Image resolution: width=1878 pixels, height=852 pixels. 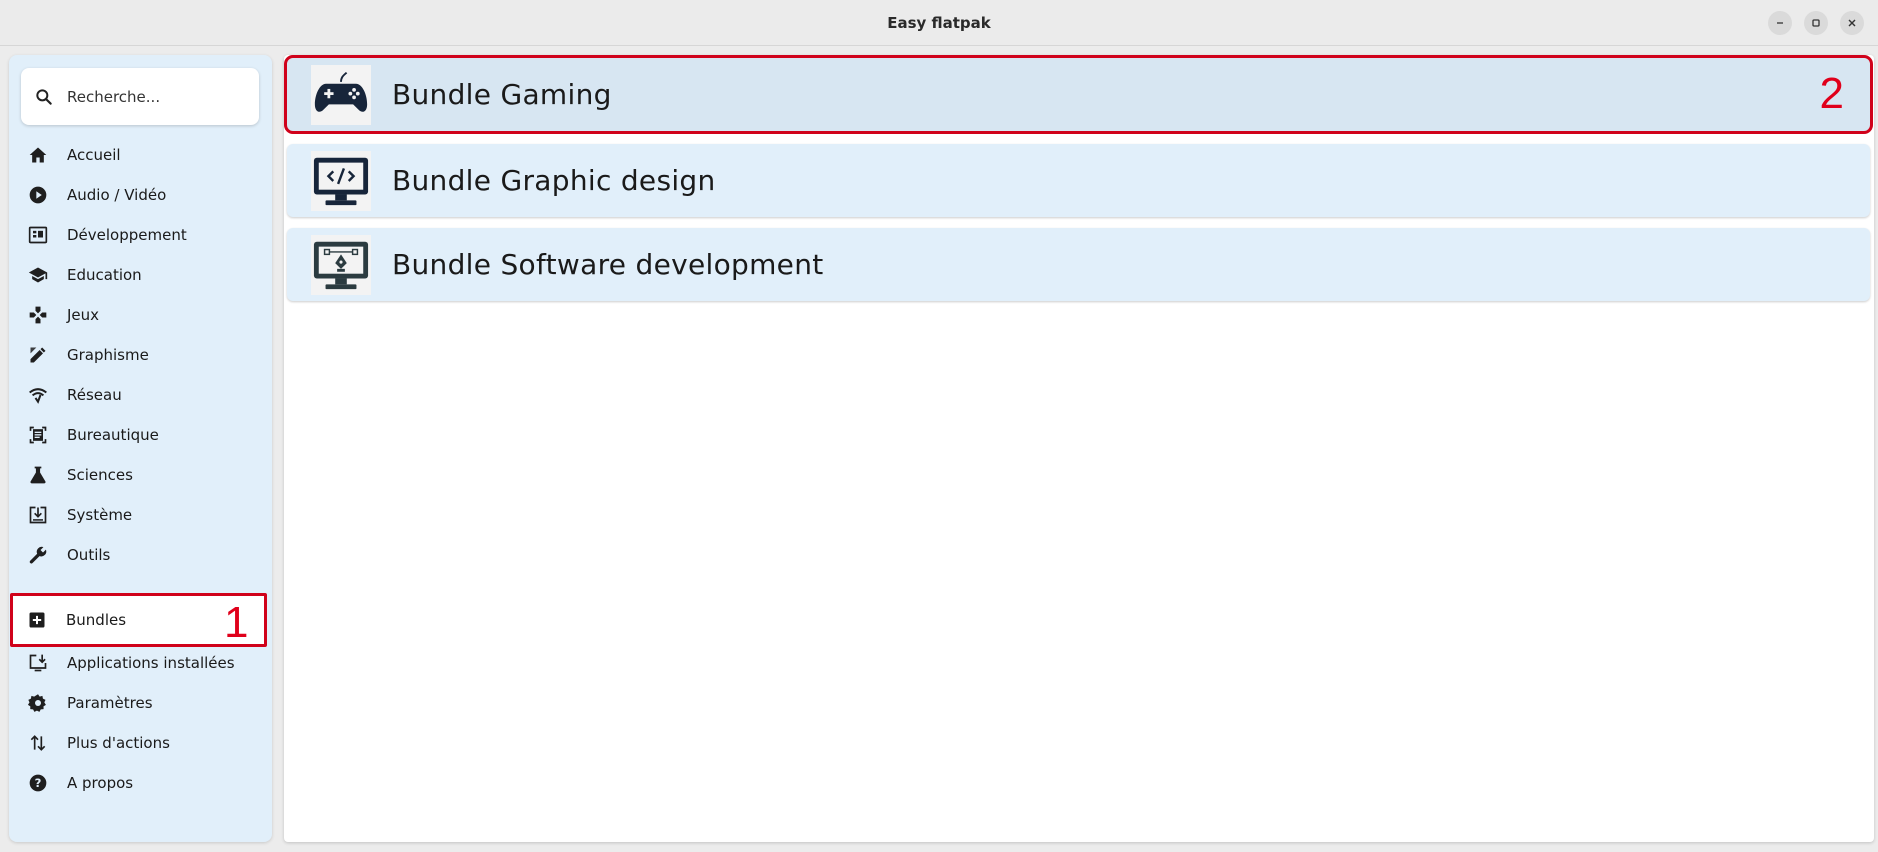 What do you see at coordinates (94, 155) in the screenshot?
I see `sidebar-item-label: Accueil` at bounding box center [94, 155].